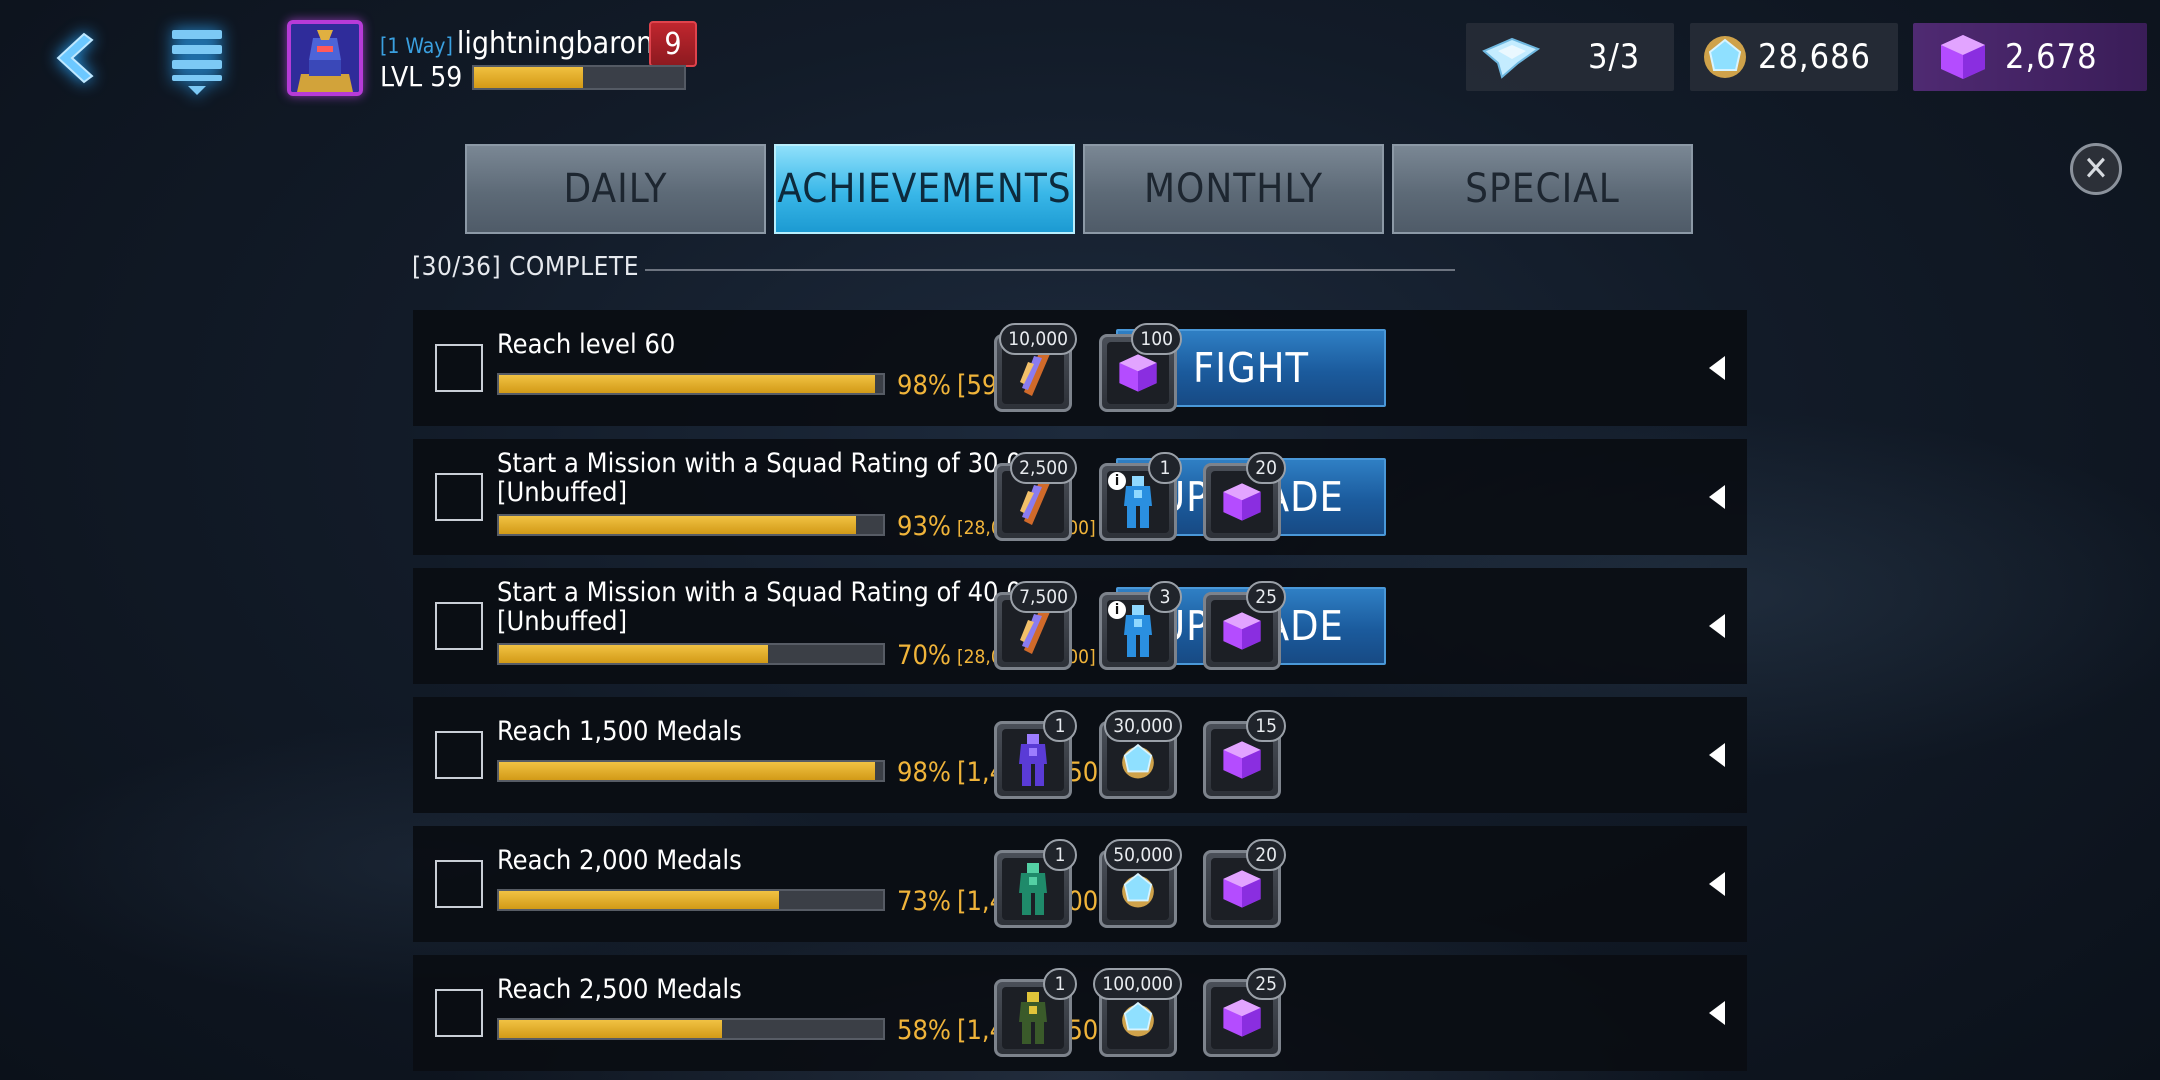 Image resolution: width=2160 pixels, height=1080 pixels. What do you see at coordinates (619, 731) in the screenshot?
I see `achievement-title: Reach 1,500 Medals` at bounding box center [619, 731].